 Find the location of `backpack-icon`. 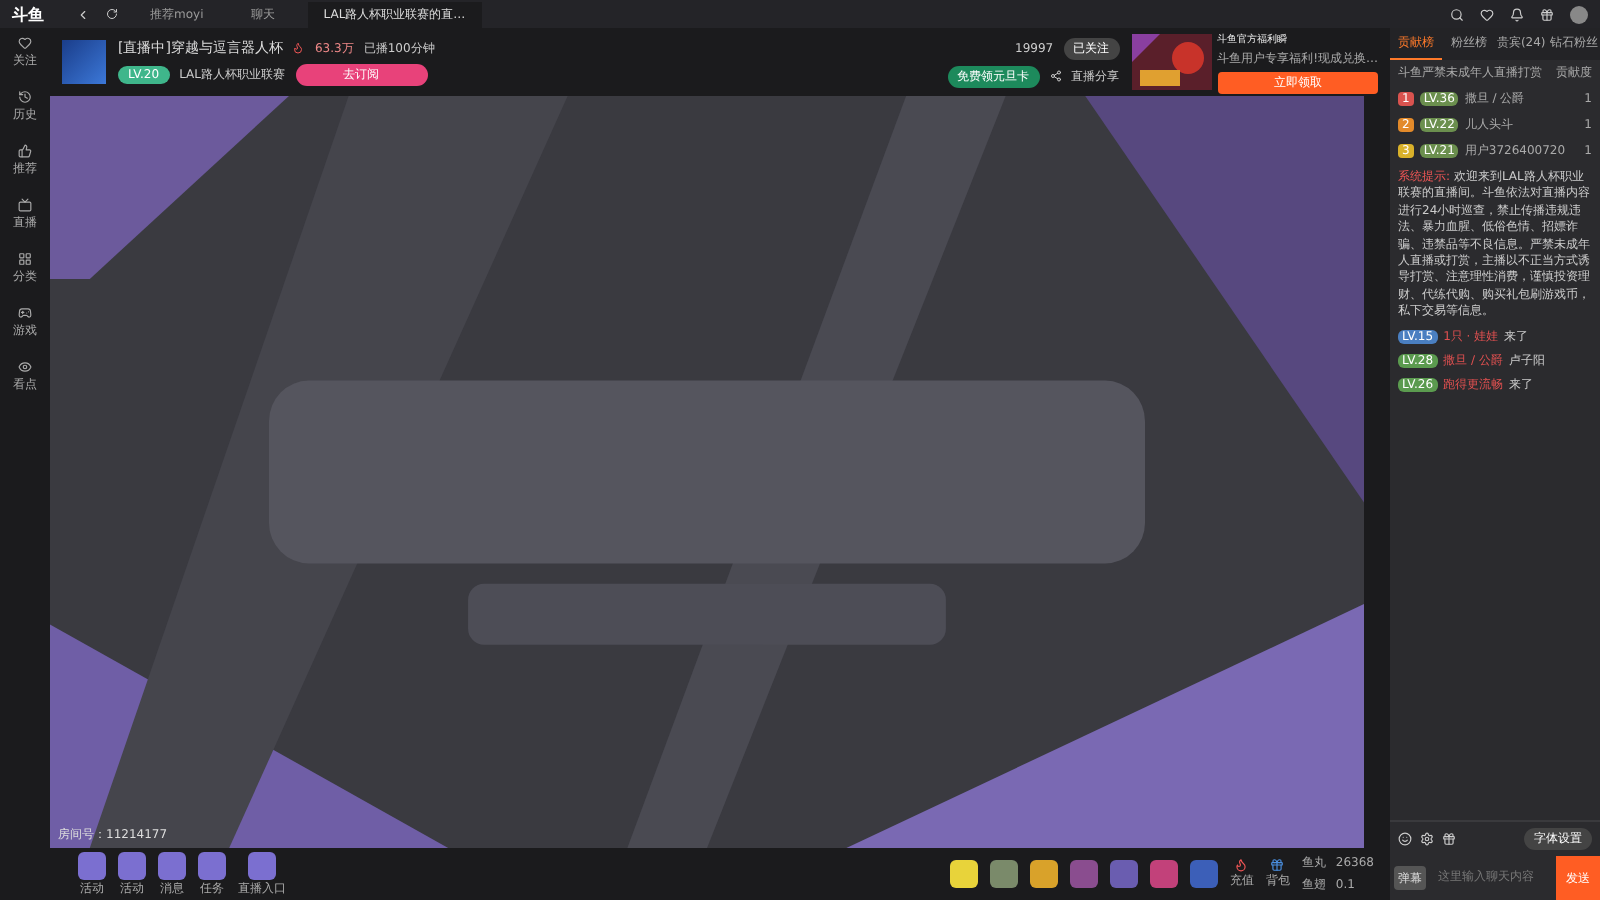

backpack-icon is located at coordinates (1277, 865).